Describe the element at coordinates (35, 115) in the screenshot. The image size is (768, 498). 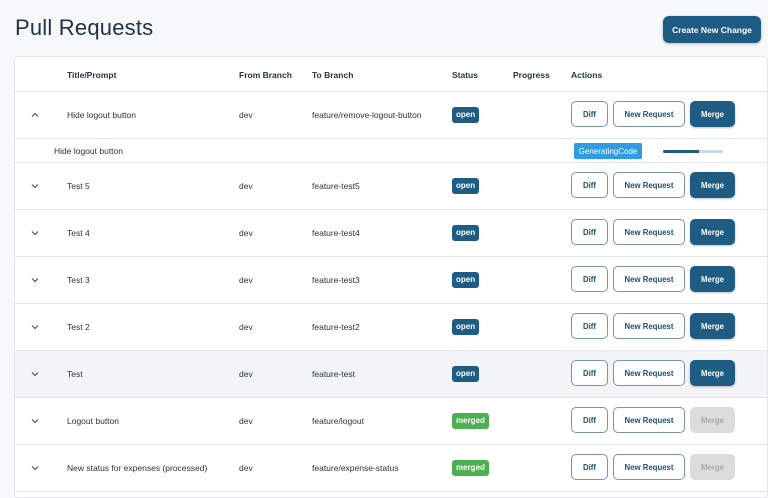
I see `chevron-up-icon` at that location.